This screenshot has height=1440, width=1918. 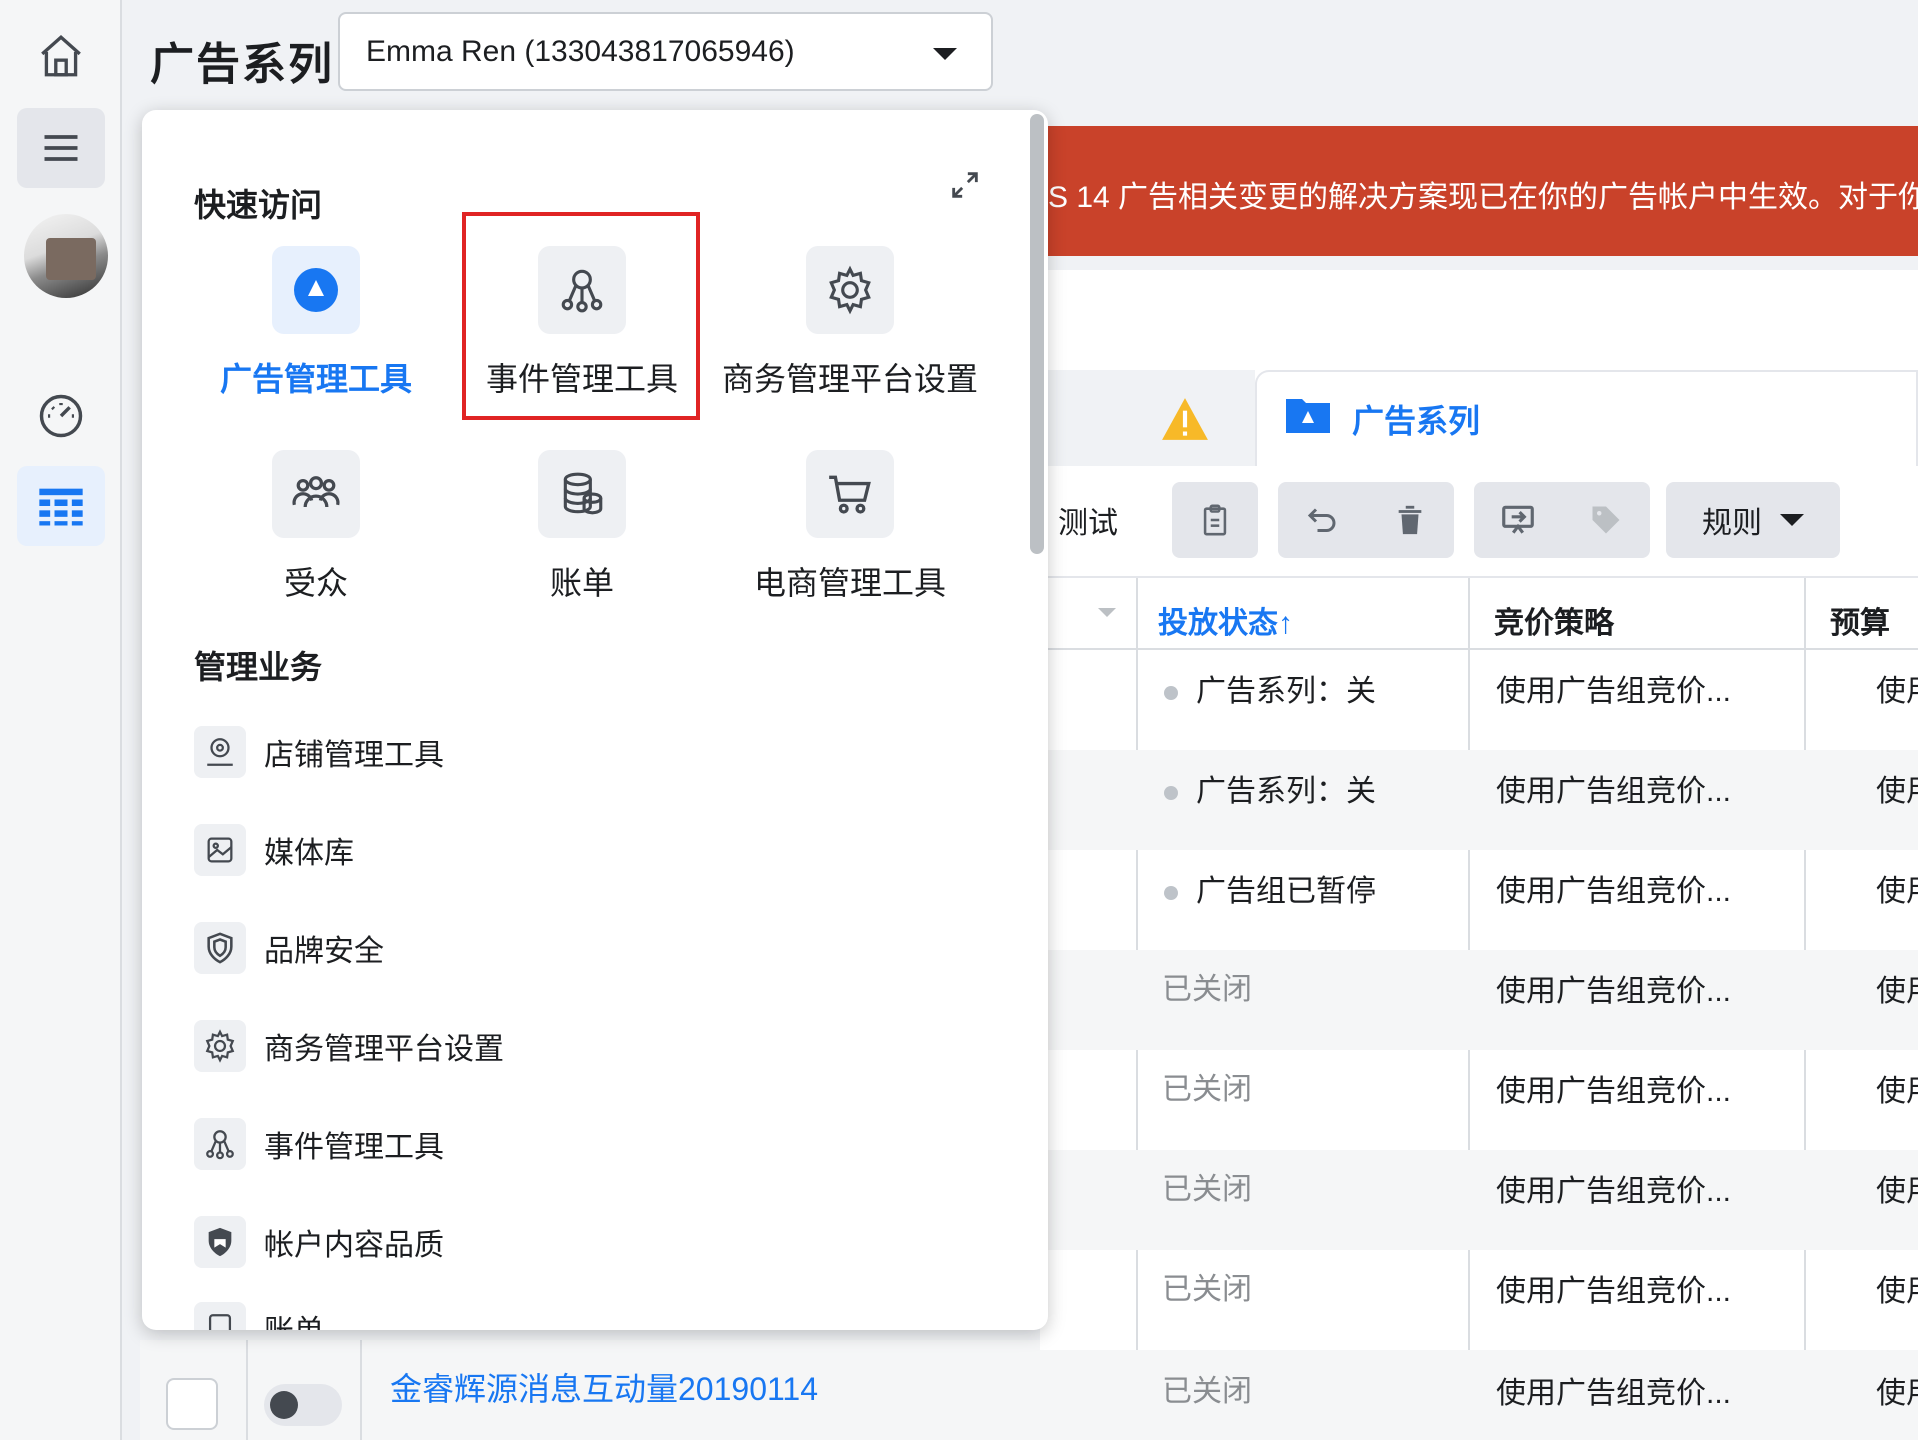 What do you see at coordinates (1270, 688) in the screenshot?
I see `delivery-status: 广告系列：关` at bounding box center [1270, 688].